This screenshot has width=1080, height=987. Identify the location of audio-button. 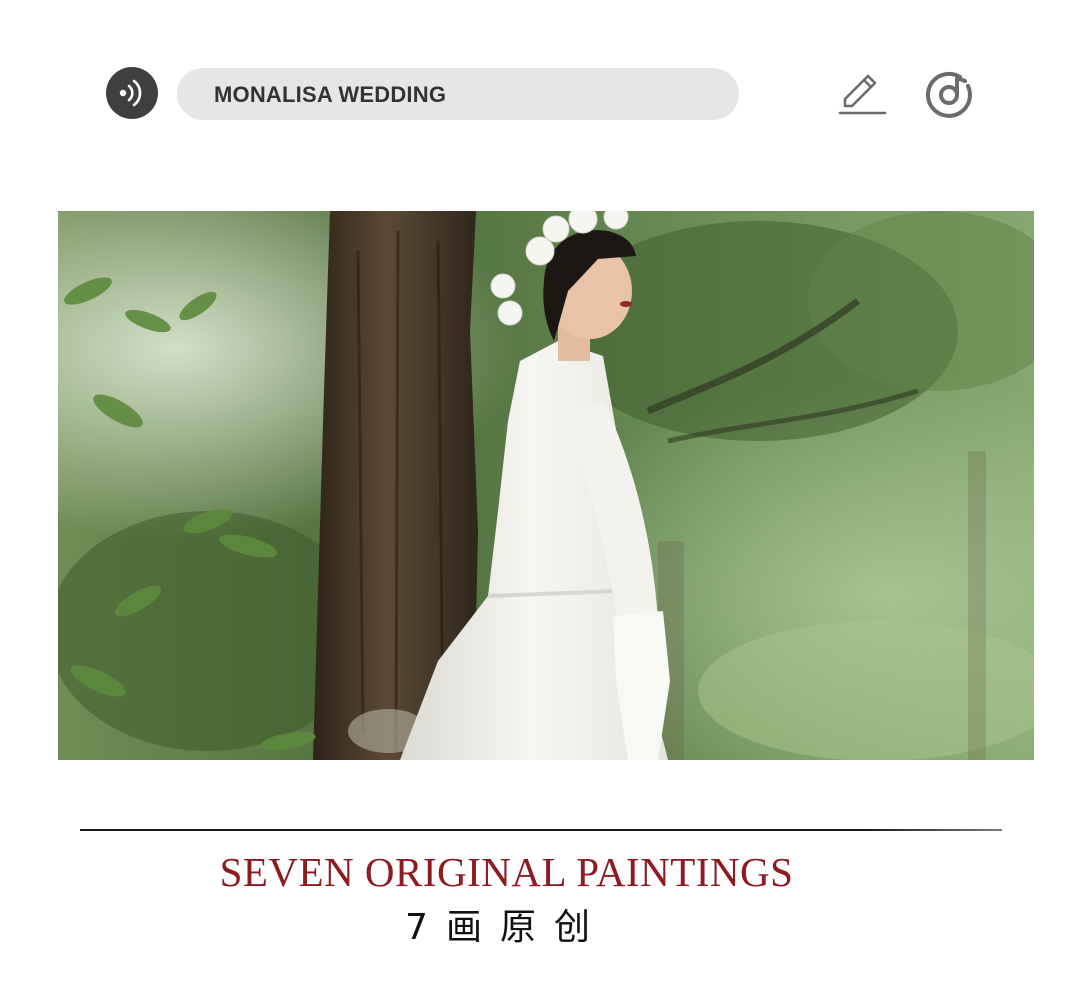
(132, 93).